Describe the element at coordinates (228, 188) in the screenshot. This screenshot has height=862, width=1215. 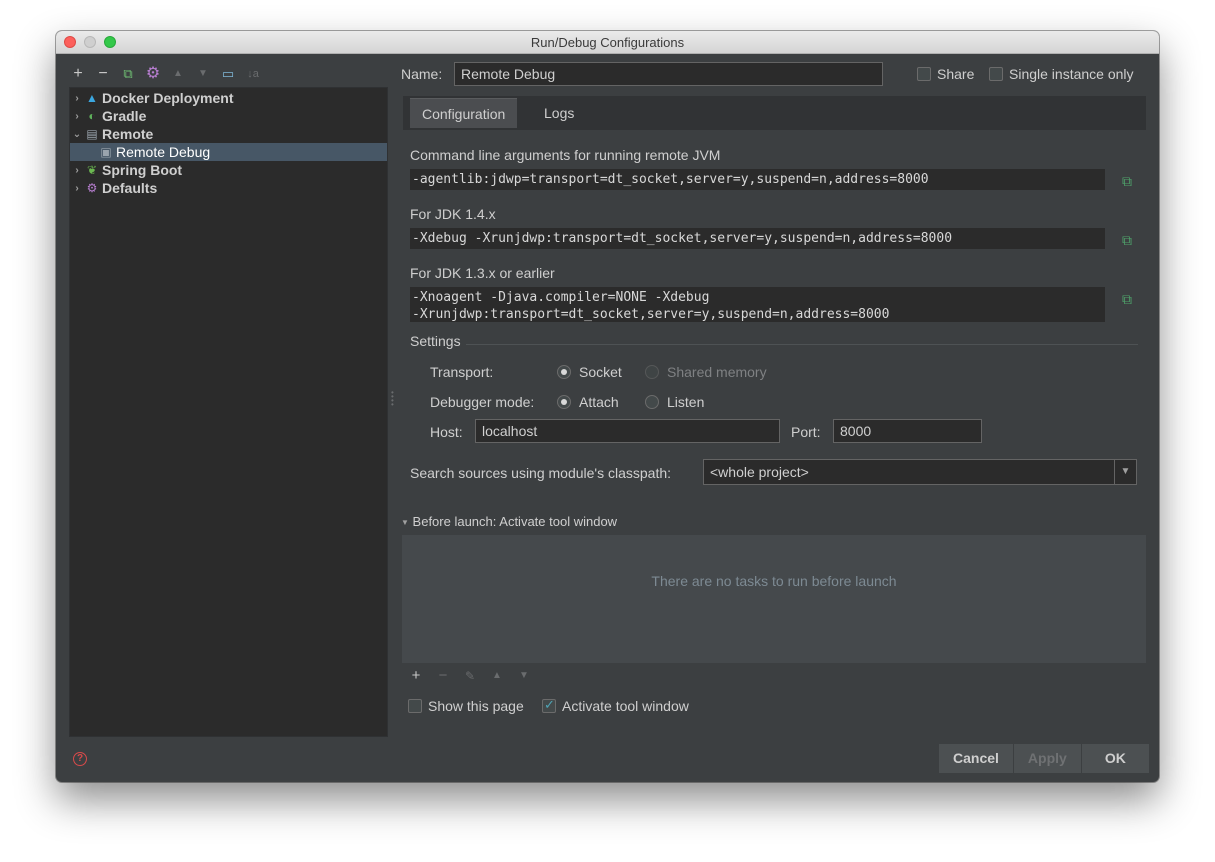
I see `tree-item-defaults: › ⚙ Defaults` at that location.